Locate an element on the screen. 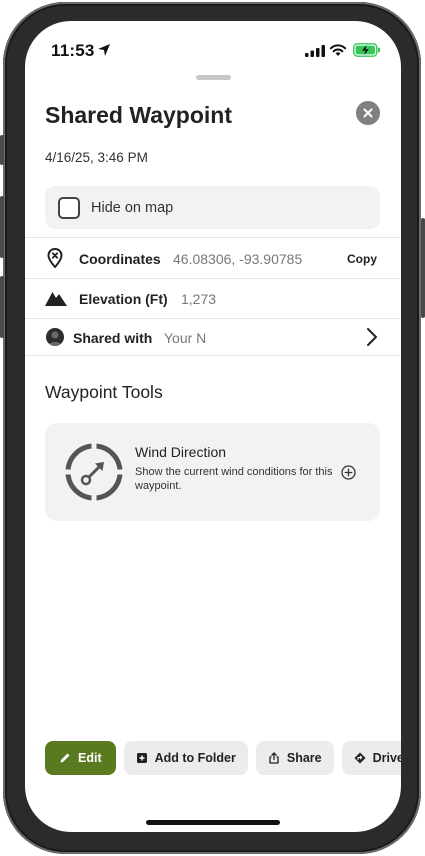 The height and width of the screenshot is (856, 425). coordinates-label: Coordinates is located at coordinates (120, 259).